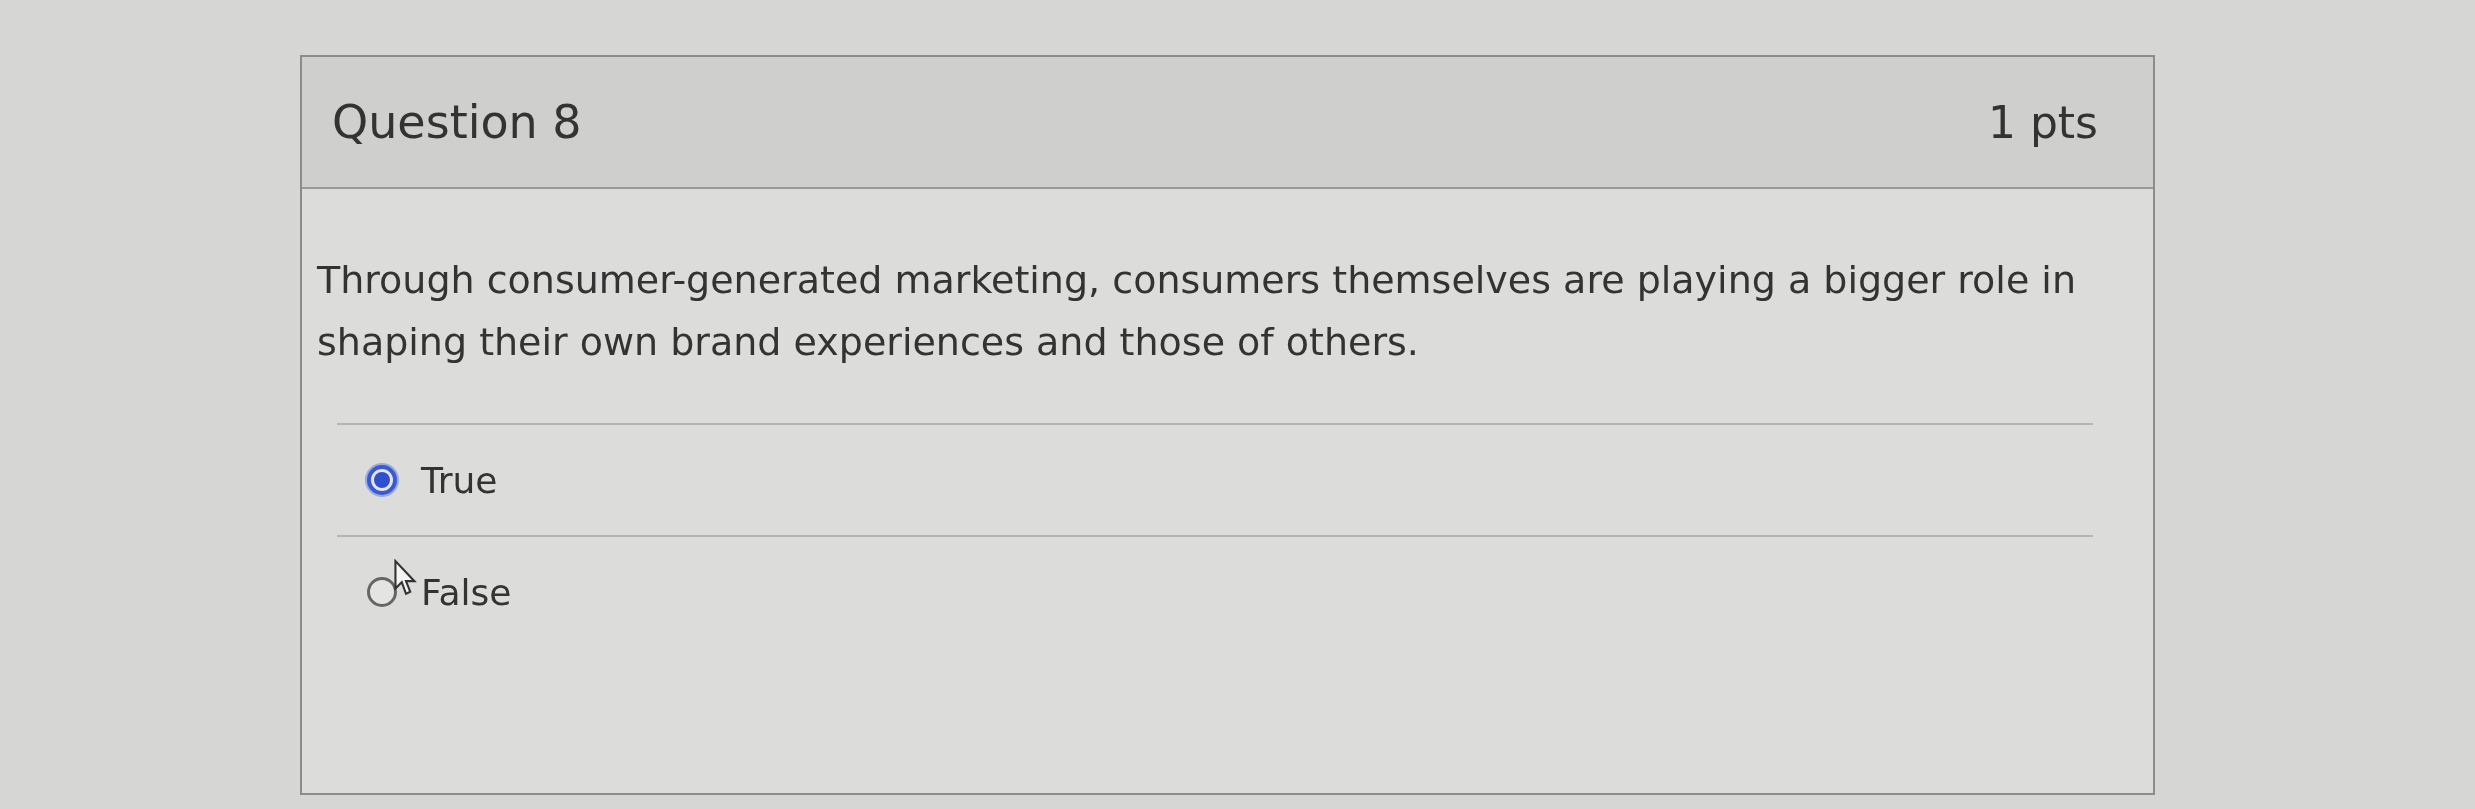 The height and width of the screenshot is (809, 2475). I want to click on cursor-icon, so click(406, 578).